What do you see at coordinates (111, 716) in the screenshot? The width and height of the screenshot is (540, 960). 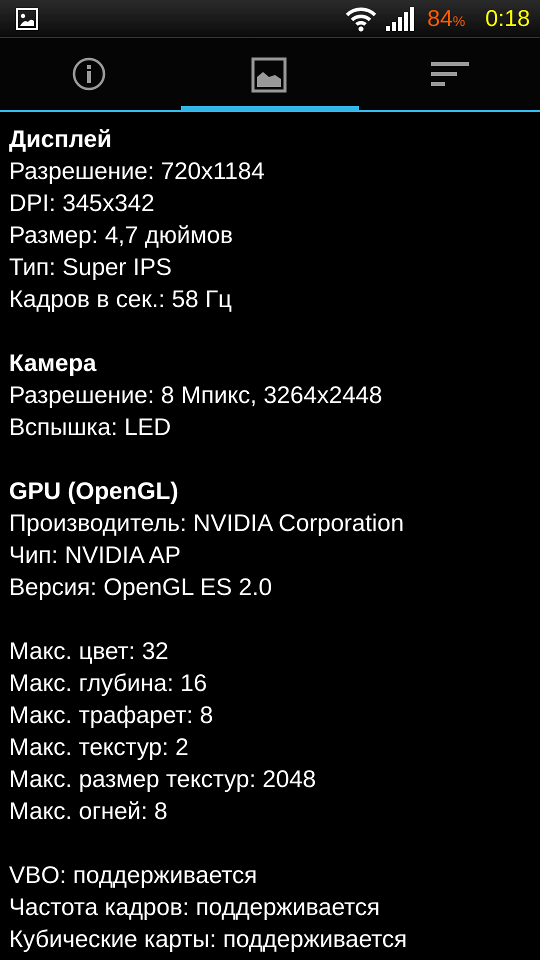 I see `info-line: Макс. трафарет: 8` at bounding box center [111, 716].